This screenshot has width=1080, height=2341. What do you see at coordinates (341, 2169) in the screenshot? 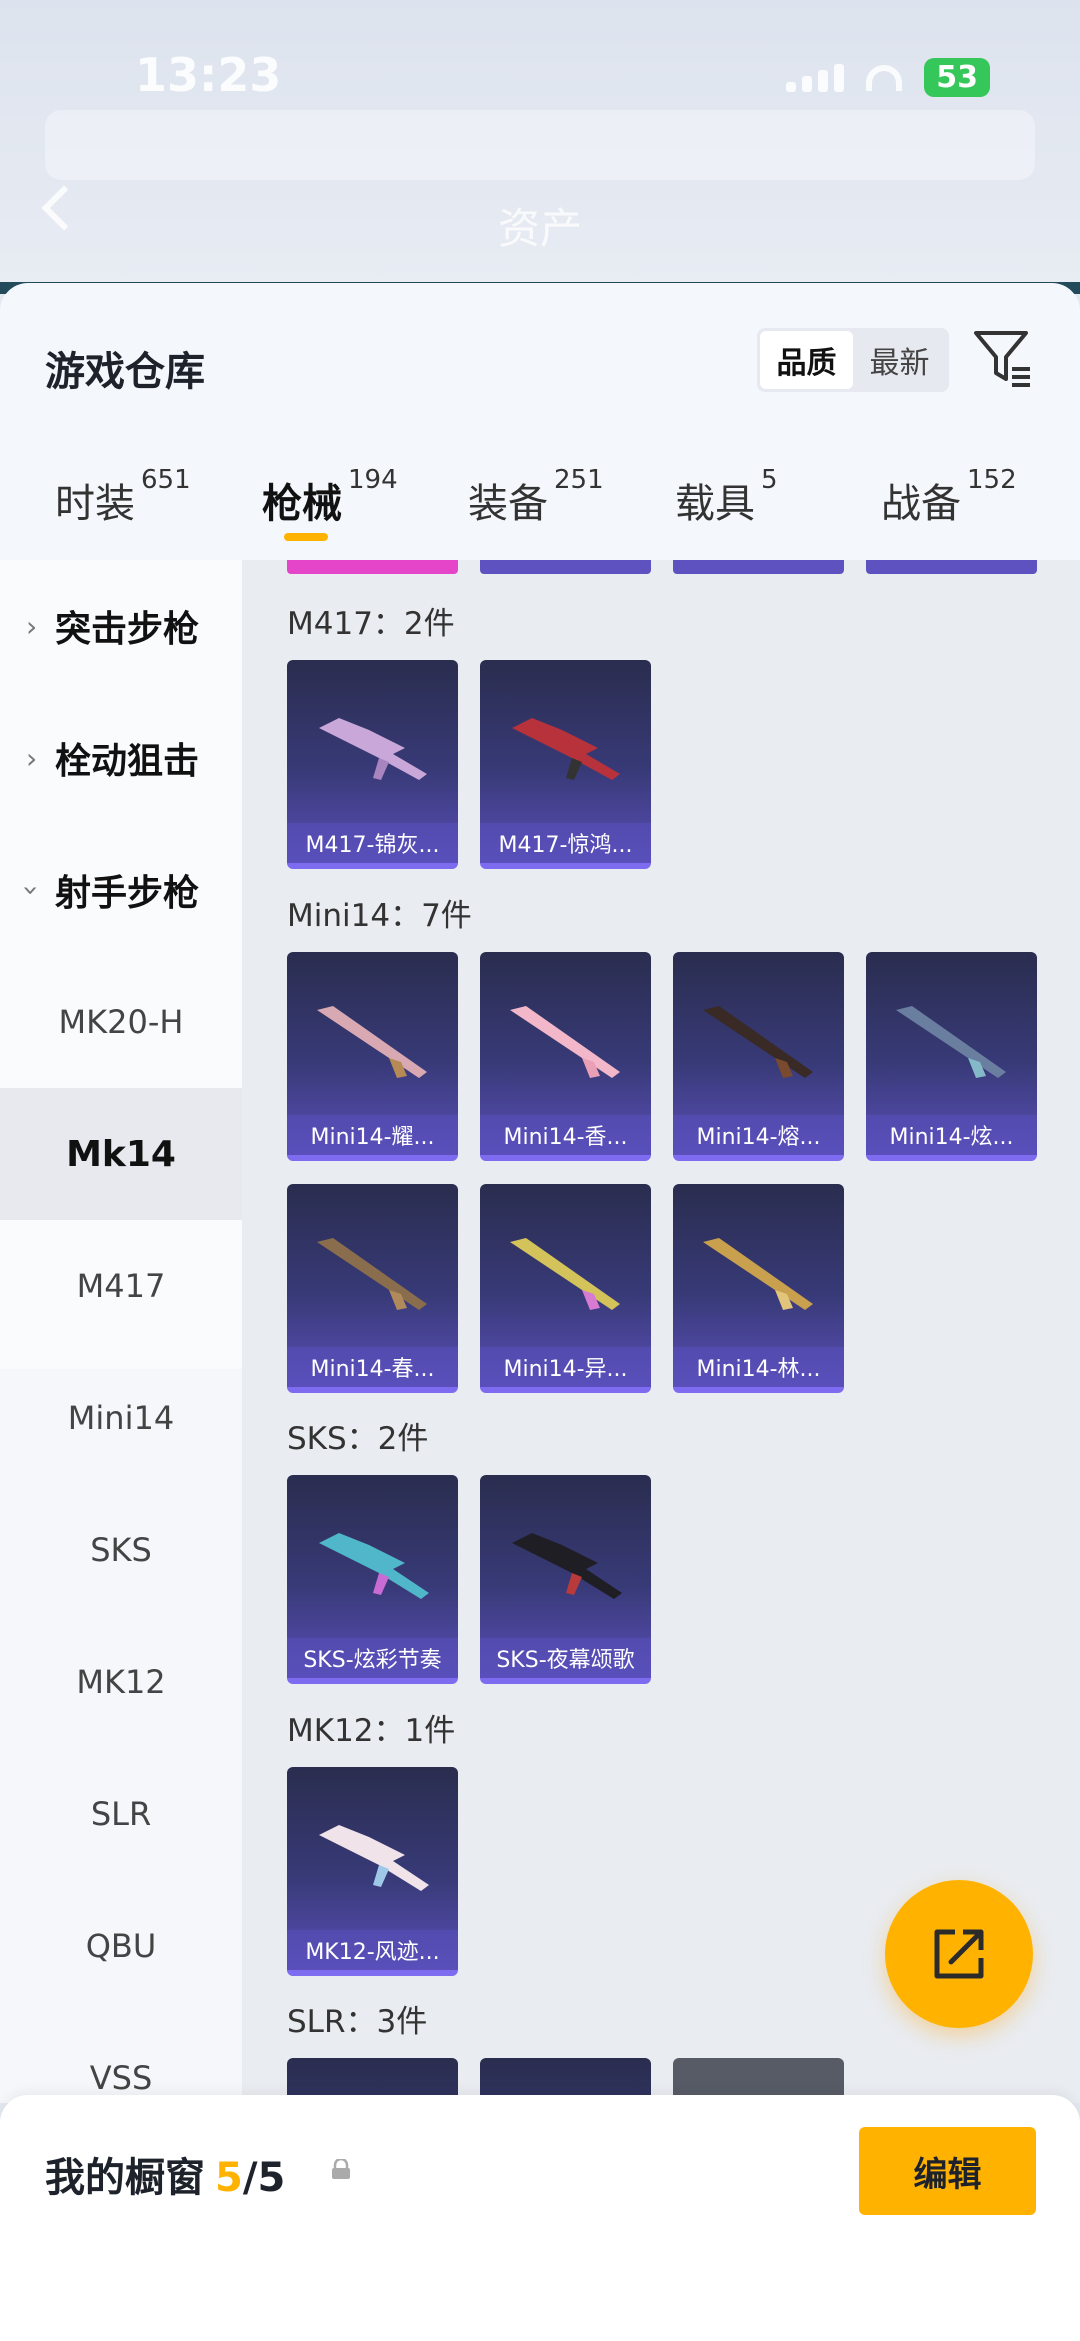
I see `lock-icon` at bounding box center [341, 2169].